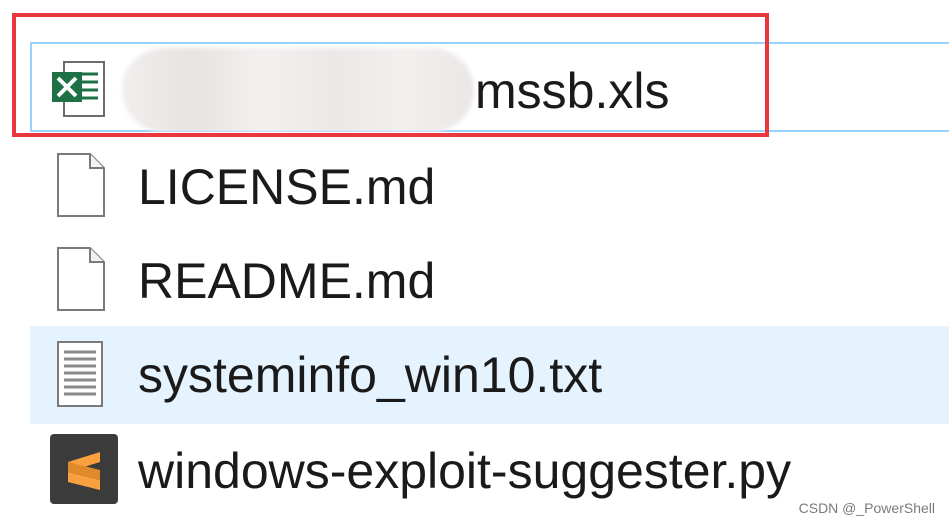  Describe the element at coordinates (84, 469) in the screenshot. I see `sublime-text-icon` at that location.